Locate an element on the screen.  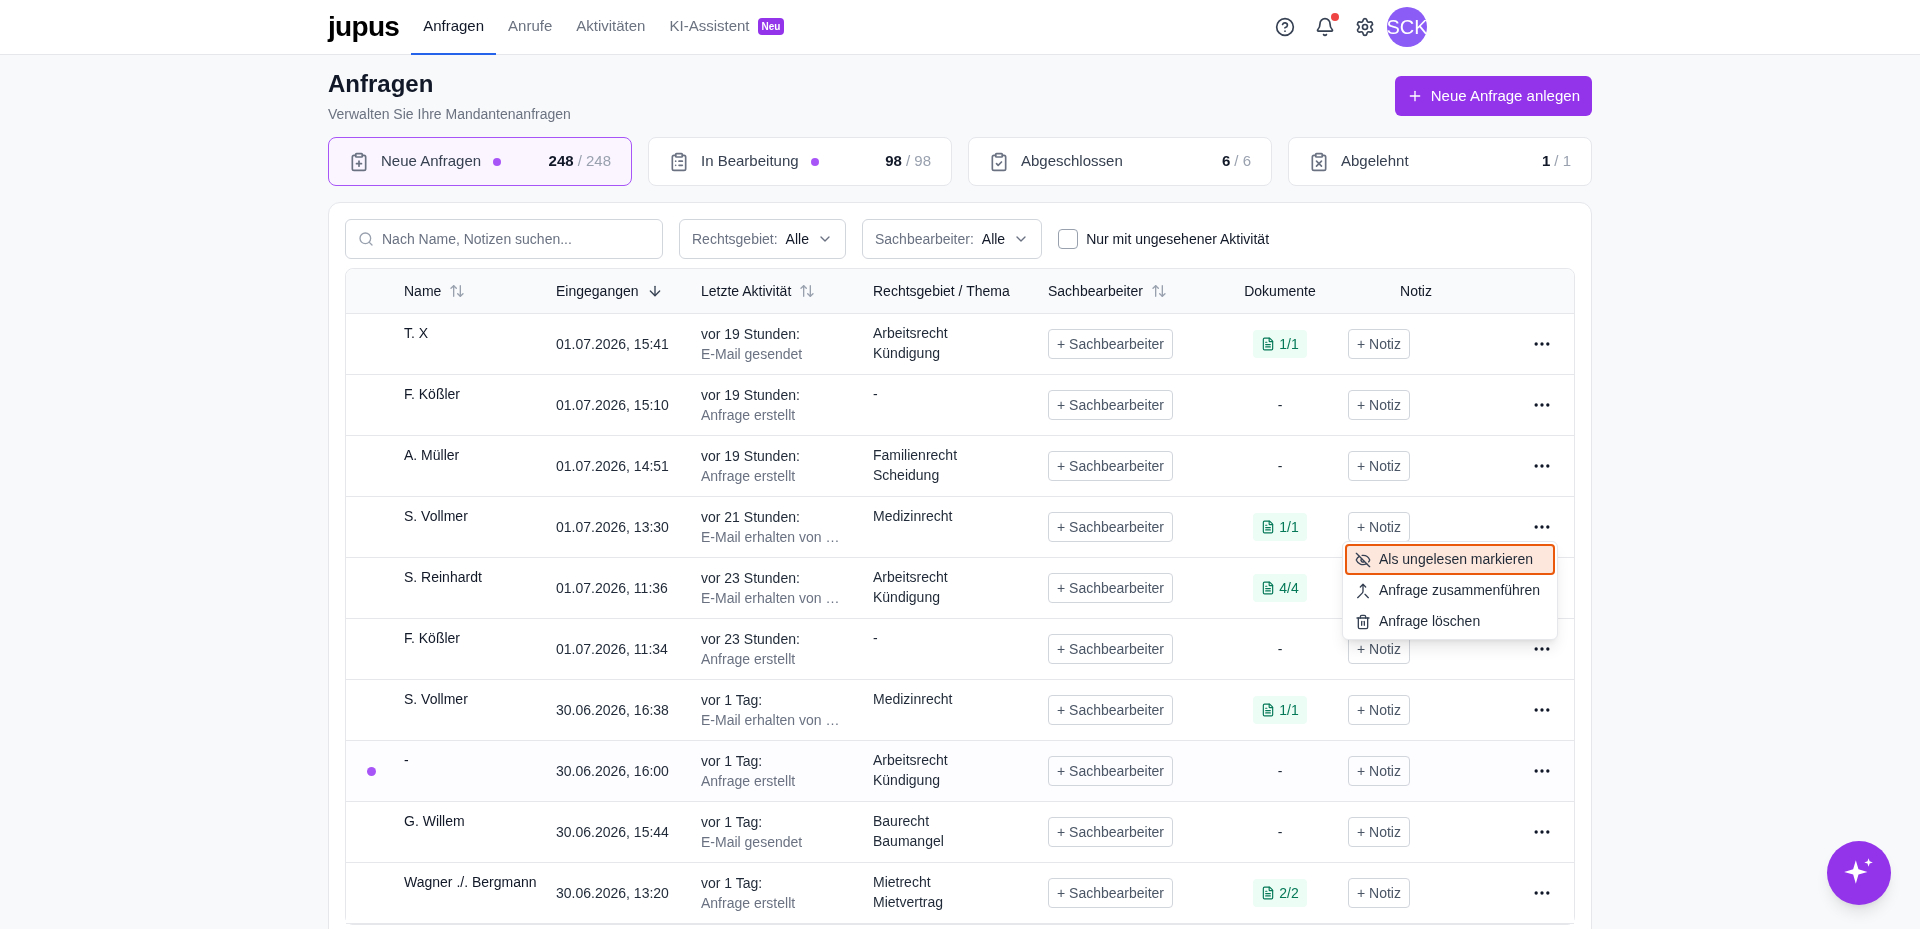
topic: Mietvertrag is located at coordinates (909, 902).